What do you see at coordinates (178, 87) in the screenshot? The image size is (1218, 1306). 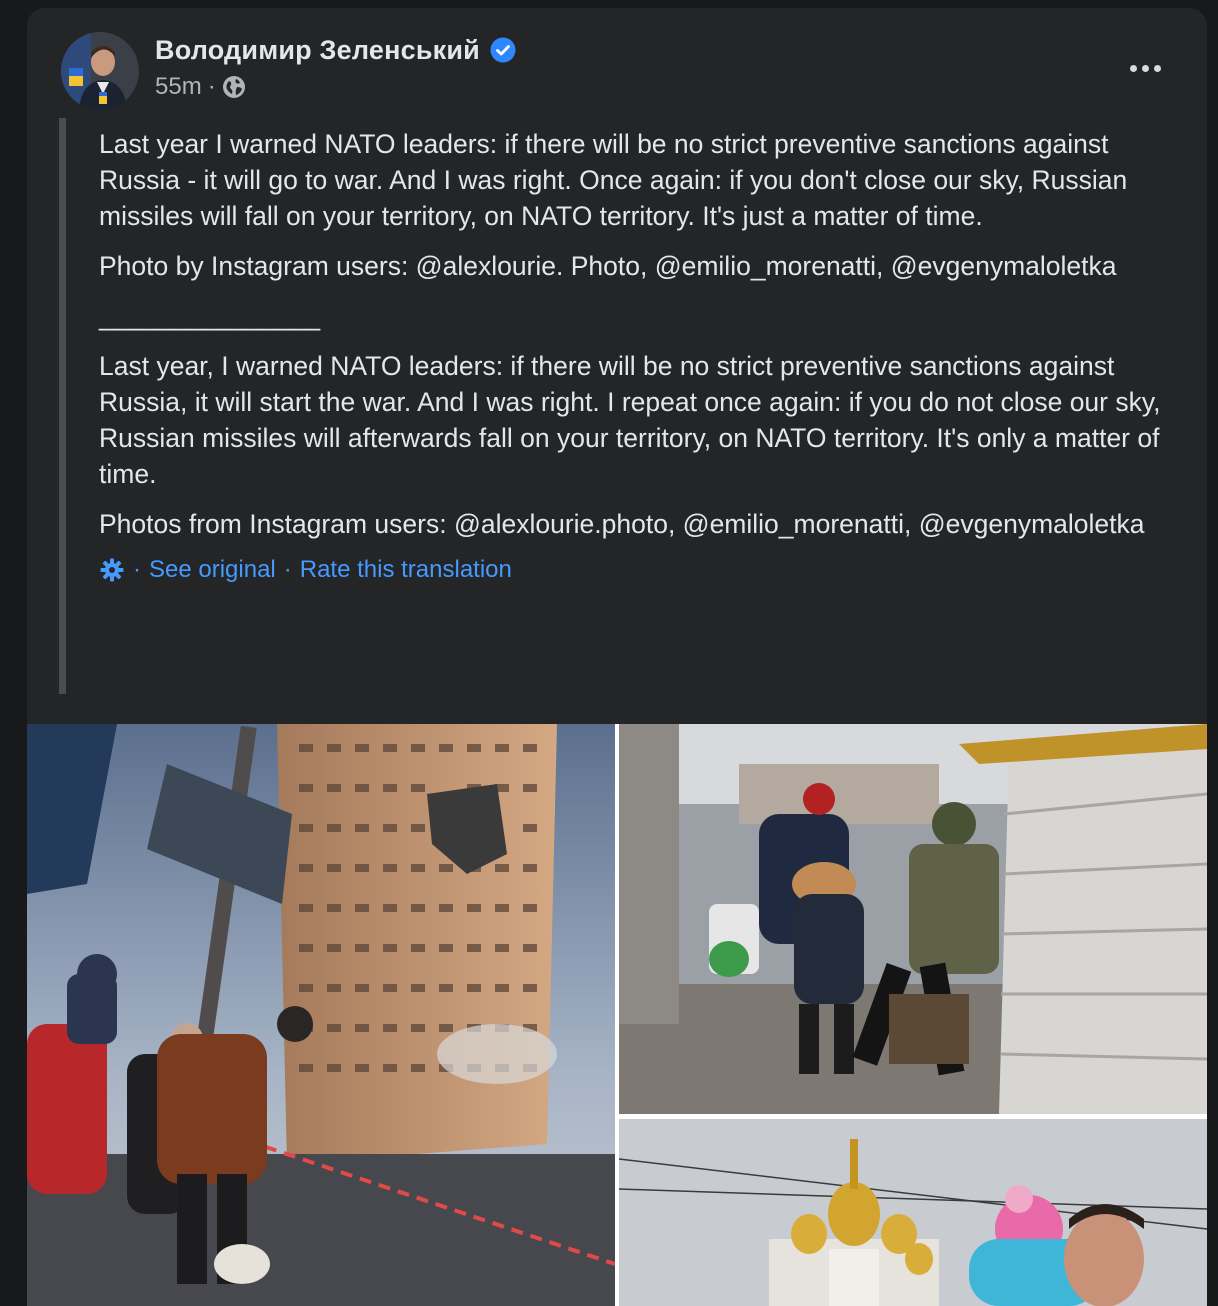 I see `post-timestamp: 55m` at bounding box center [178, 87].